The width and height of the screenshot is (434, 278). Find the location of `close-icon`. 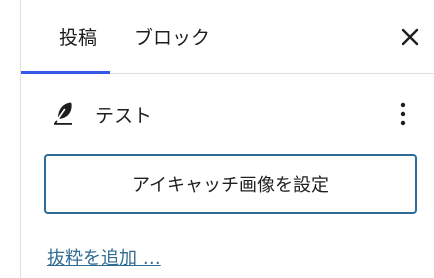

close-icon is located at coordinates (410, 37).